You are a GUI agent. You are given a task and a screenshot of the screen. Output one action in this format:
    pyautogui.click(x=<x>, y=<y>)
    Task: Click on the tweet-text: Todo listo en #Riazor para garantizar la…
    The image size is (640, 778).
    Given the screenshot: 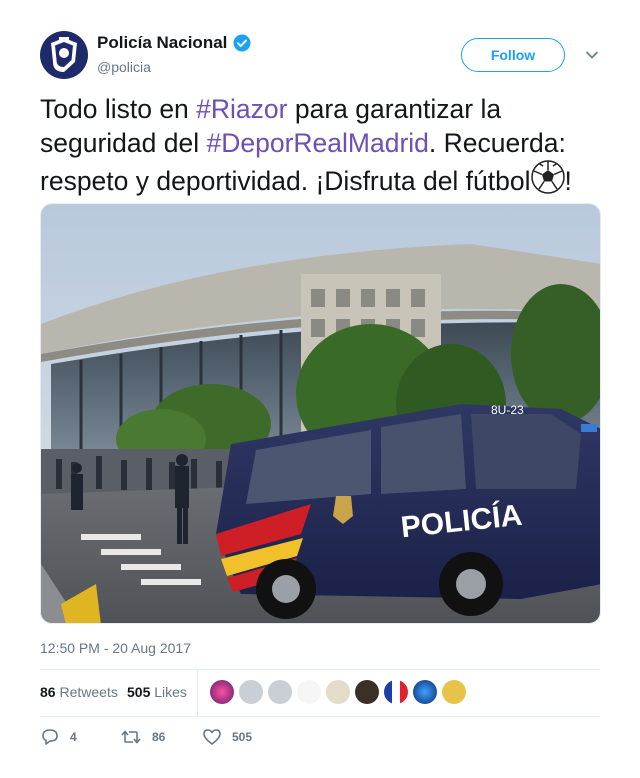 What is the action you would take?
    pyautogui.click(x=322, y=145)
    